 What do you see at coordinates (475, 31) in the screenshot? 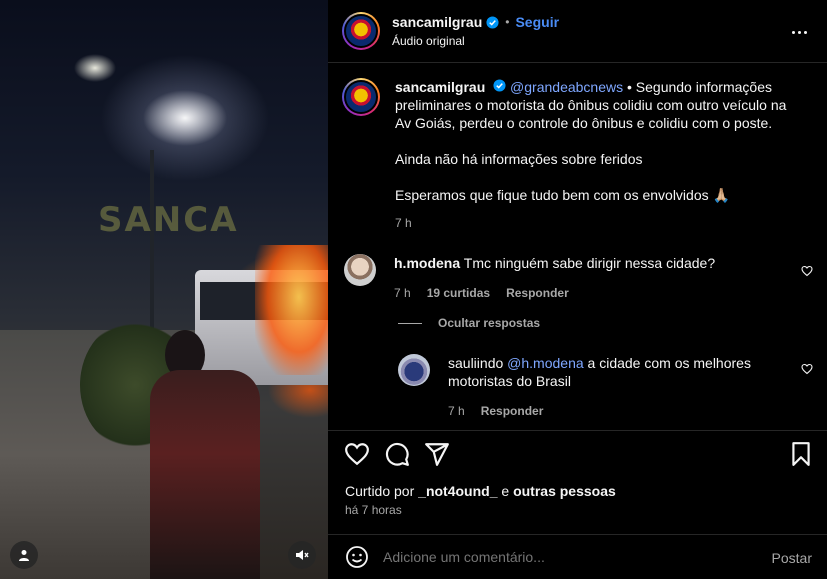
I see `header-text: sancamilgrau • Seguir Áudio original` at bounding box center [475, 31].